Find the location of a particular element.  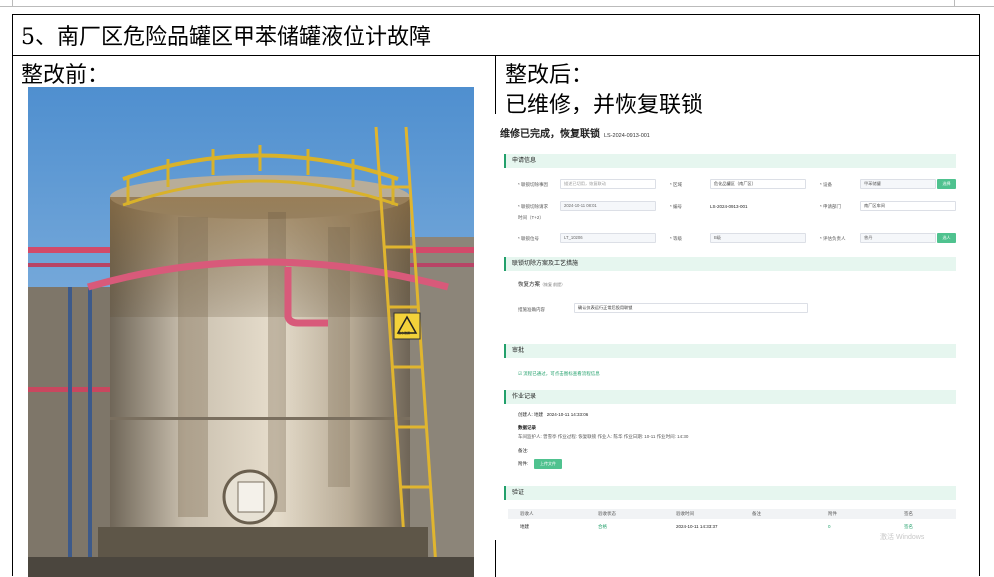

restore-label: 恢复方案（恢复 前提） is located at coordinates (541, 284).